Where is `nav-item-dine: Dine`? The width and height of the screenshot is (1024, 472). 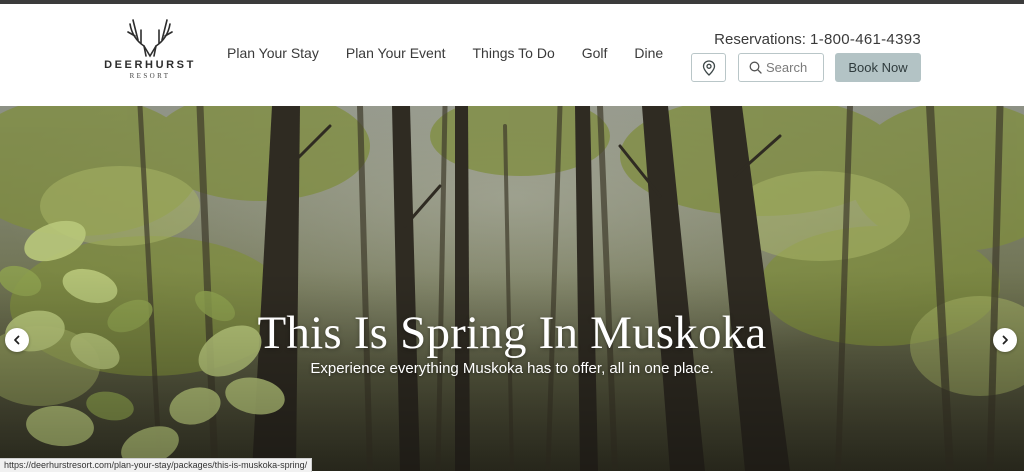 nav-item-dine: Dine is located at coordinates (648, 53).